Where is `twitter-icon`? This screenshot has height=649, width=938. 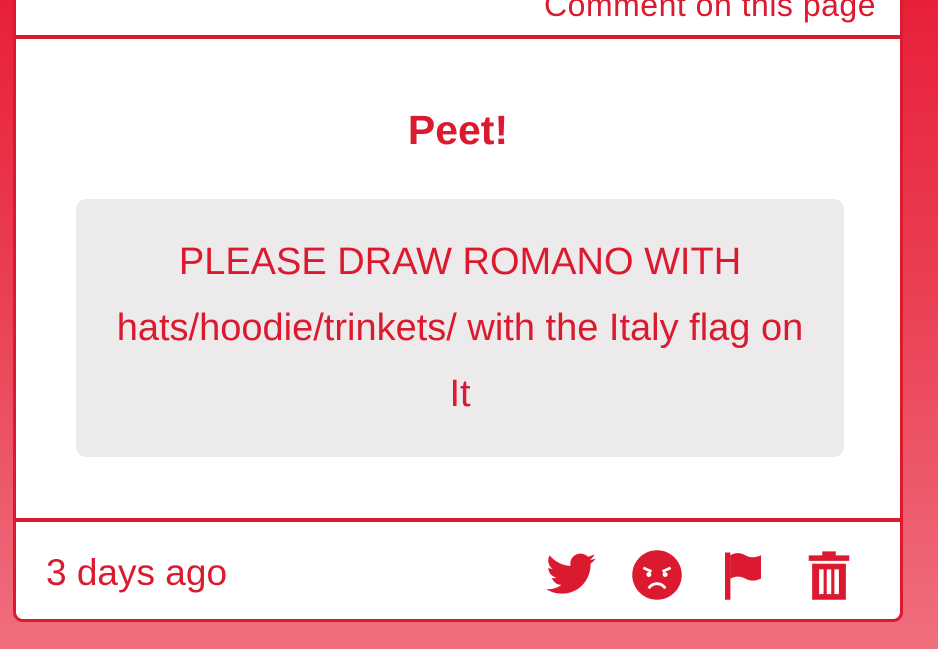 twitter-icon is located at coordinates (571, 575).